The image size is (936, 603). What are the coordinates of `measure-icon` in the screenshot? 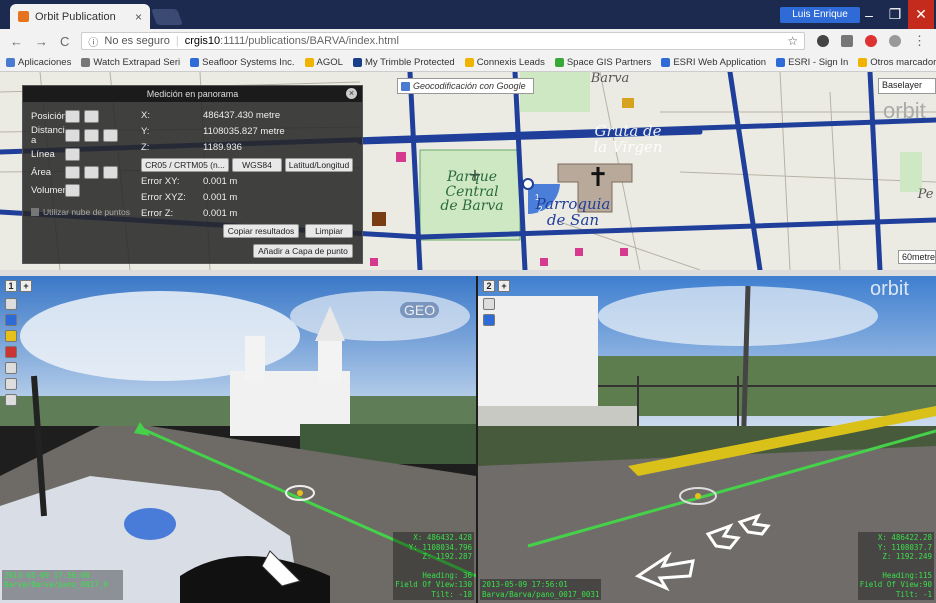 It's located at (11, 336).